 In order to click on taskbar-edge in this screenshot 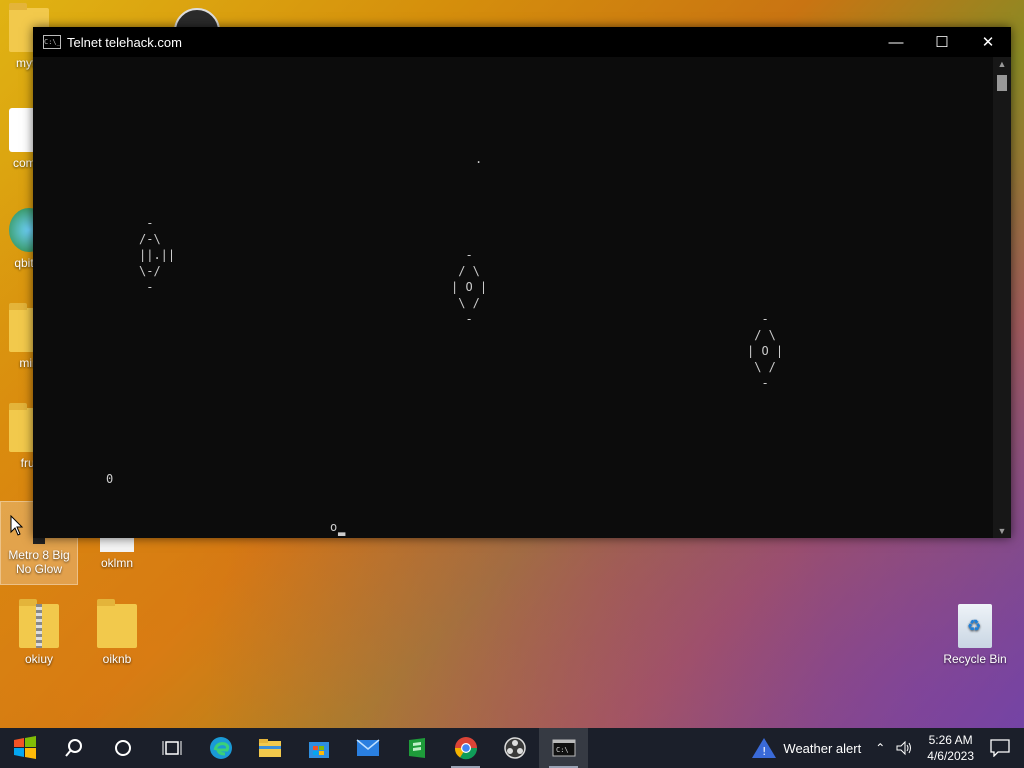, I will do `click(220, 748)`.